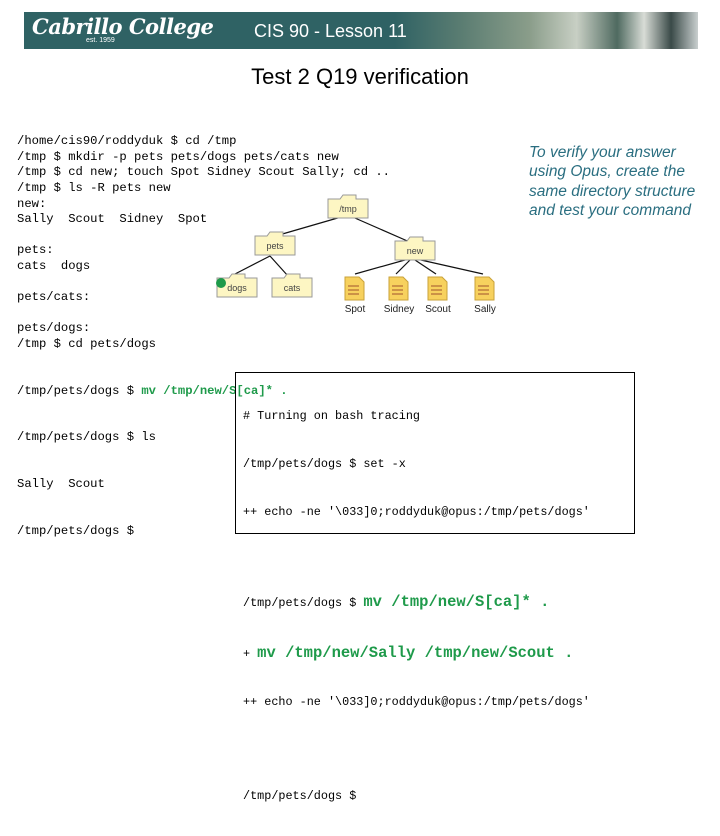 Image resolution: width=720 pixels, height=836 pixels. I want to click on trace-line: # Turning on bash tracing, so click(331, 416).